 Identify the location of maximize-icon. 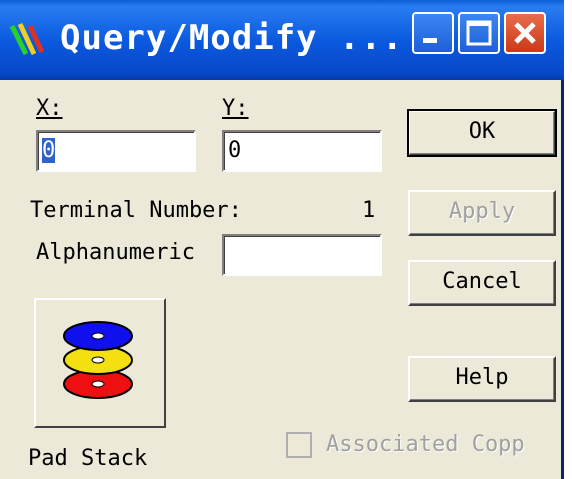
(479, 33).